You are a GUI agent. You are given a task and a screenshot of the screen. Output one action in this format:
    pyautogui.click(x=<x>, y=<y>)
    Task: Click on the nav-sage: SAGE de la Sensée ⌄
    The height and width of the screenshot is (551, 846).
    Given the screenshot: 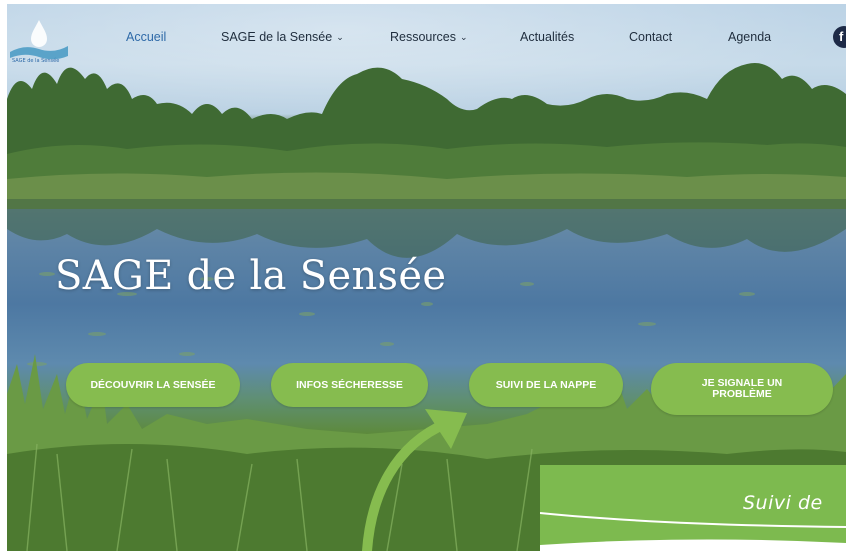 What is the action you would take?
    pyautogui.click(x=282, y=37)
    